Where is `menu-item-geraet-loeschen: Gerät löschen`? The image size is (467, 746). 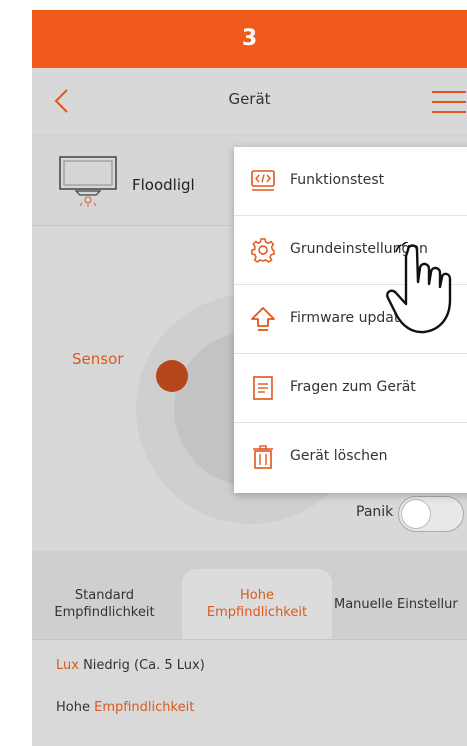 menu-item-geraet-loeschen: Gerät löschen is located at coordinates (350, 457).